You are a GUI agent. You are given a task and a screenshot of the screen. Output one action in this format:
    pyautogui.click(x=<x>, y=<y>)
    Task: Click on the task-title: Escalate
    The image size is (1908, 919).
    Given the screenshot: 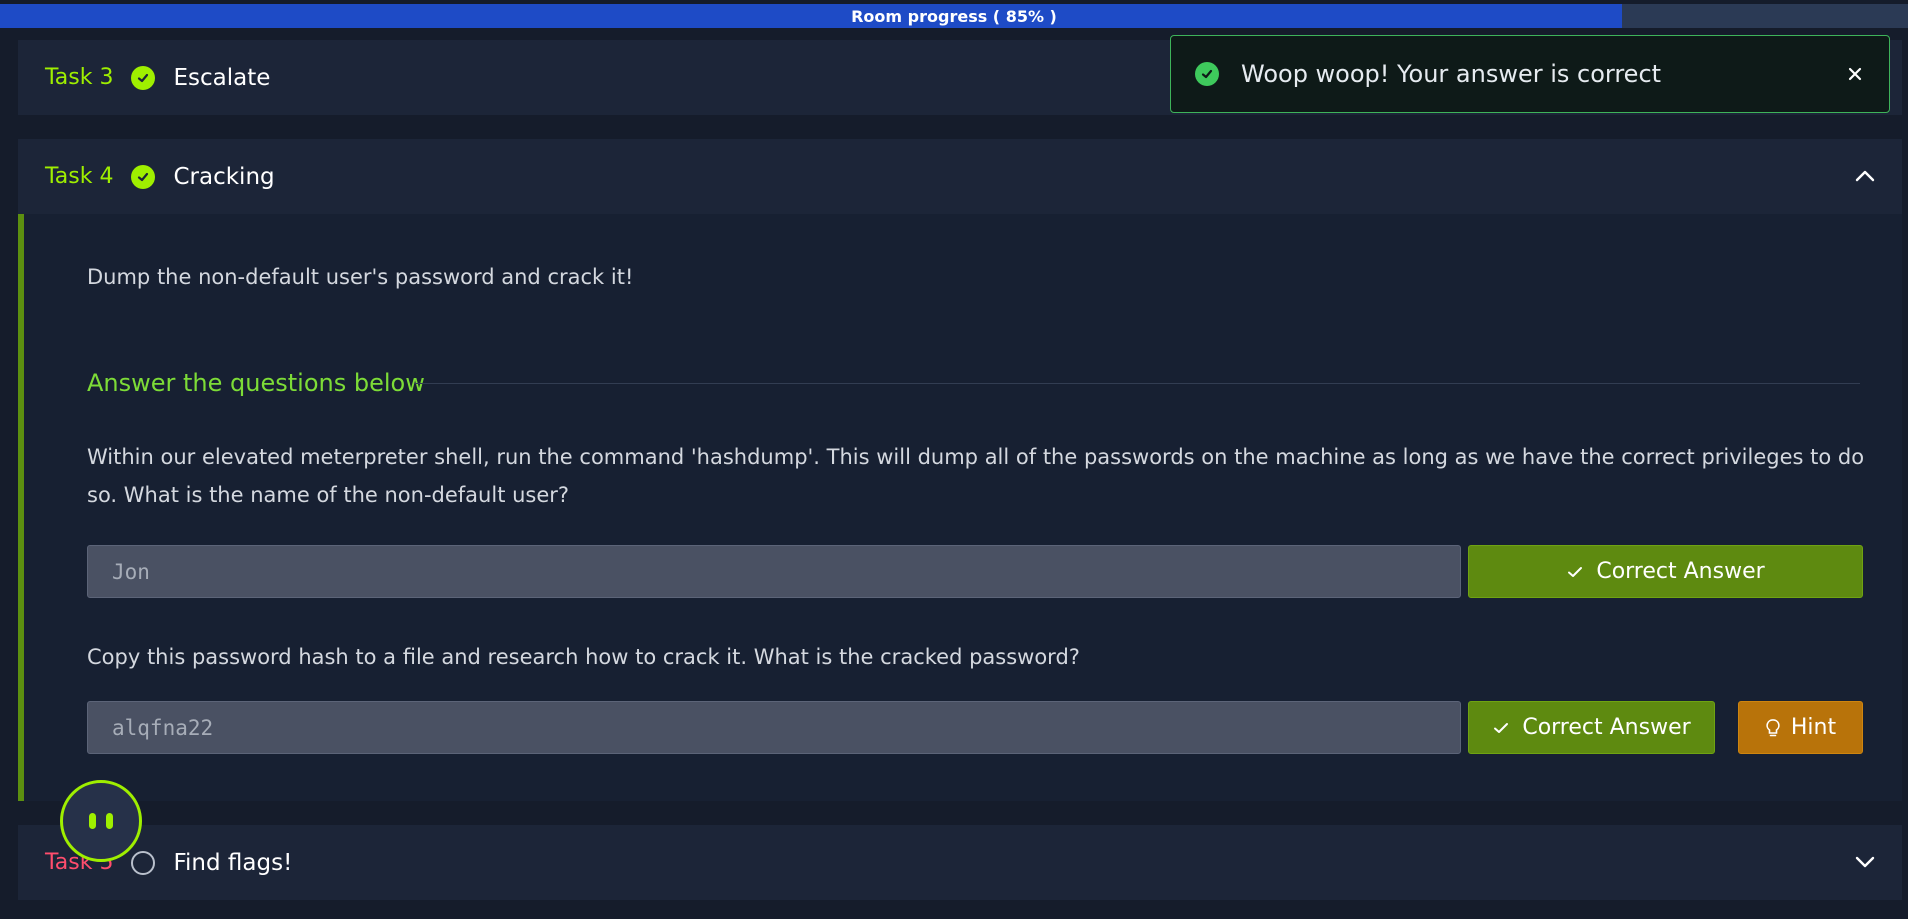 What is the action you would take?
    pyautogui.click(x=222, y=77)
    